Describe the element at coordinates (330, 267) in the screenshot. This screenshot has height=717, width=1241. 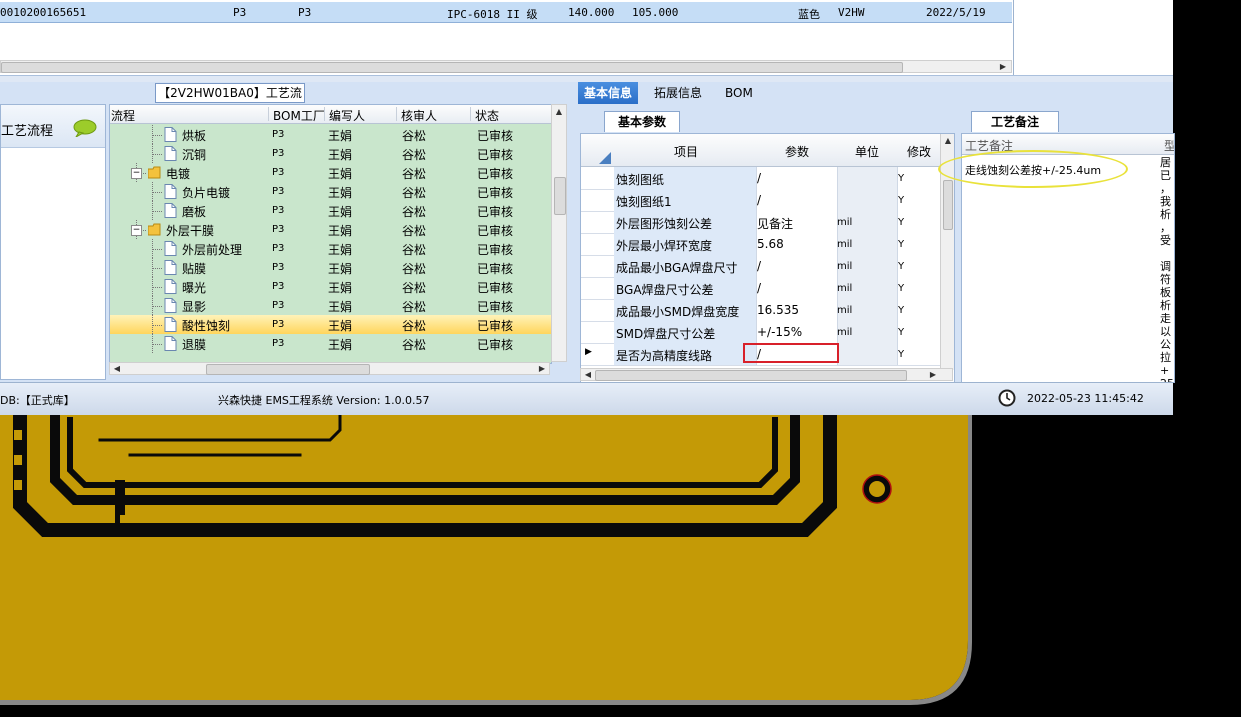
I see `tree-row: 贴膜 P3 王娟 谷松 已审核` at that location.